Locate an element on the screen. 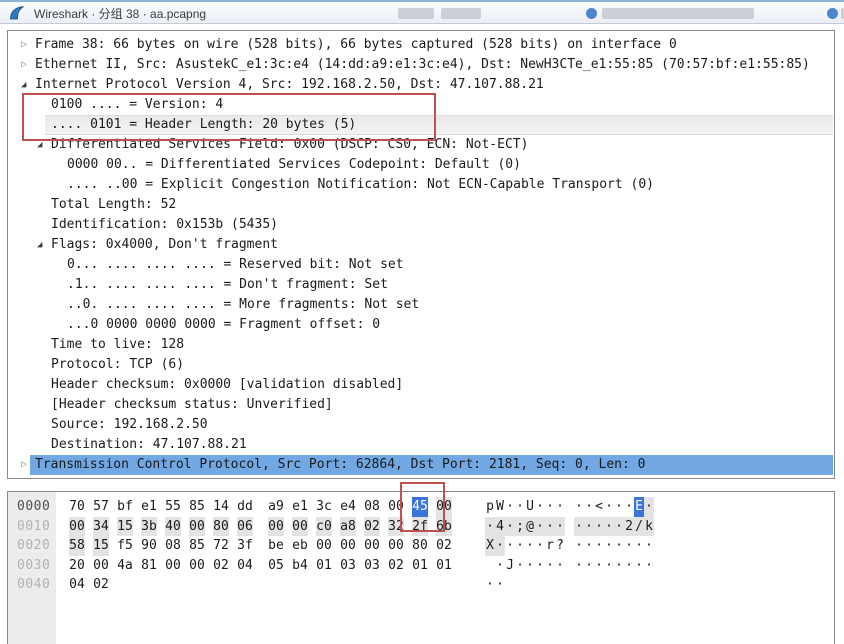  tree-row: ...0 0000 0000 0000 = Fragment offset: 0 is located at coordinates (421, 325).